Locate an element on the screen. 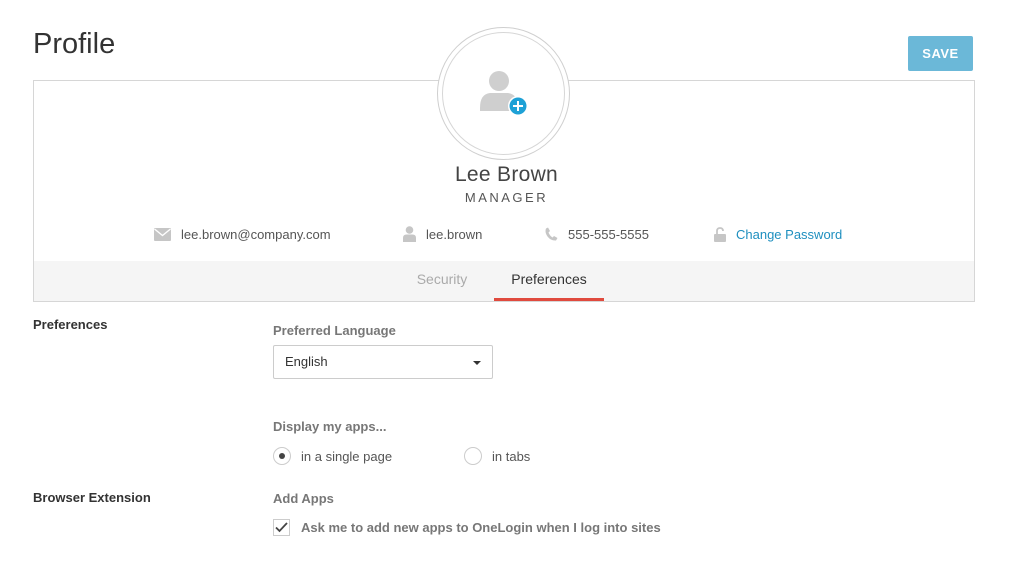 This screenshot has height=583, width=1013. language-select-value: English is located at coordinates (306, 361).